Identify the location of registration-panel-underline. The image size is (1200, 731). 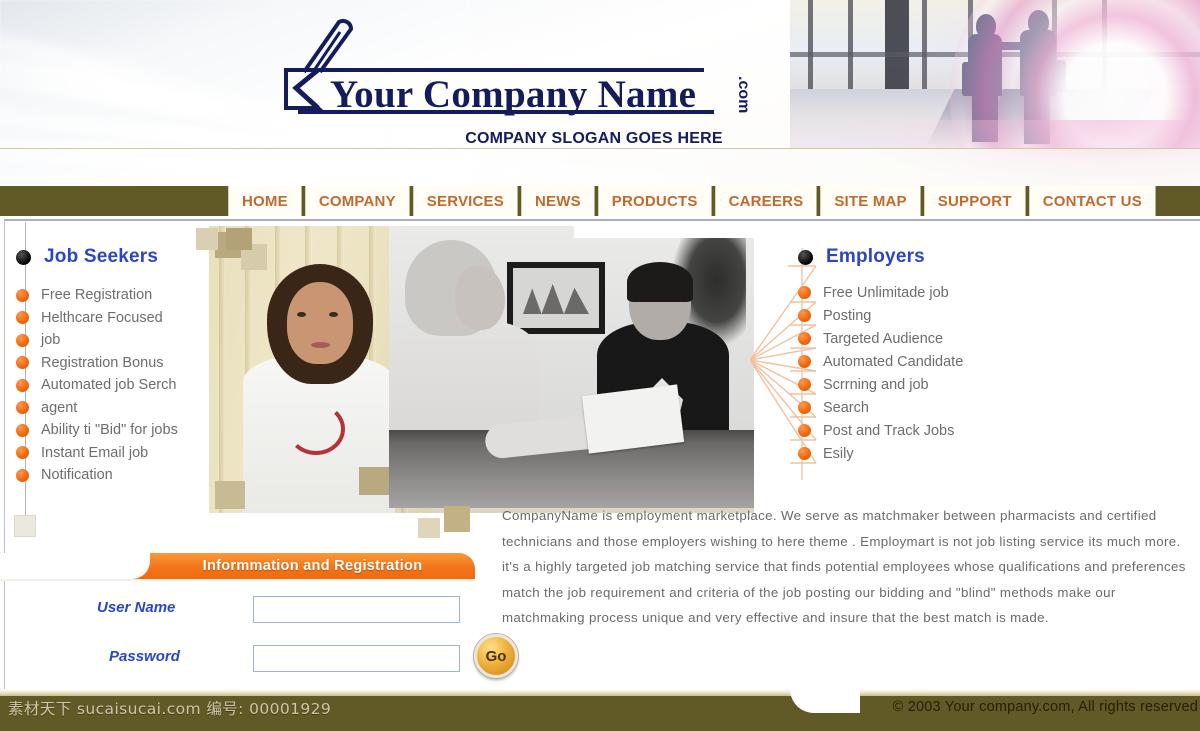
(237, 580).